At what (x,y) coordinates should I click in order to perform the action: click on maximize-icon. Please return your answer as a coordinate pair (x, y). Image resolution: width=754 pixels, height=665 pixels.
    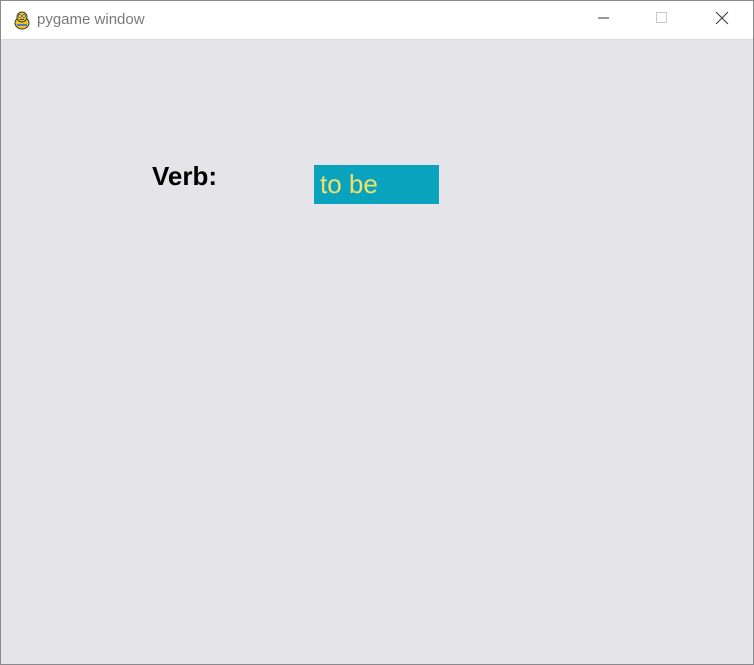
    Looking at the image, I should click on (662, 20).